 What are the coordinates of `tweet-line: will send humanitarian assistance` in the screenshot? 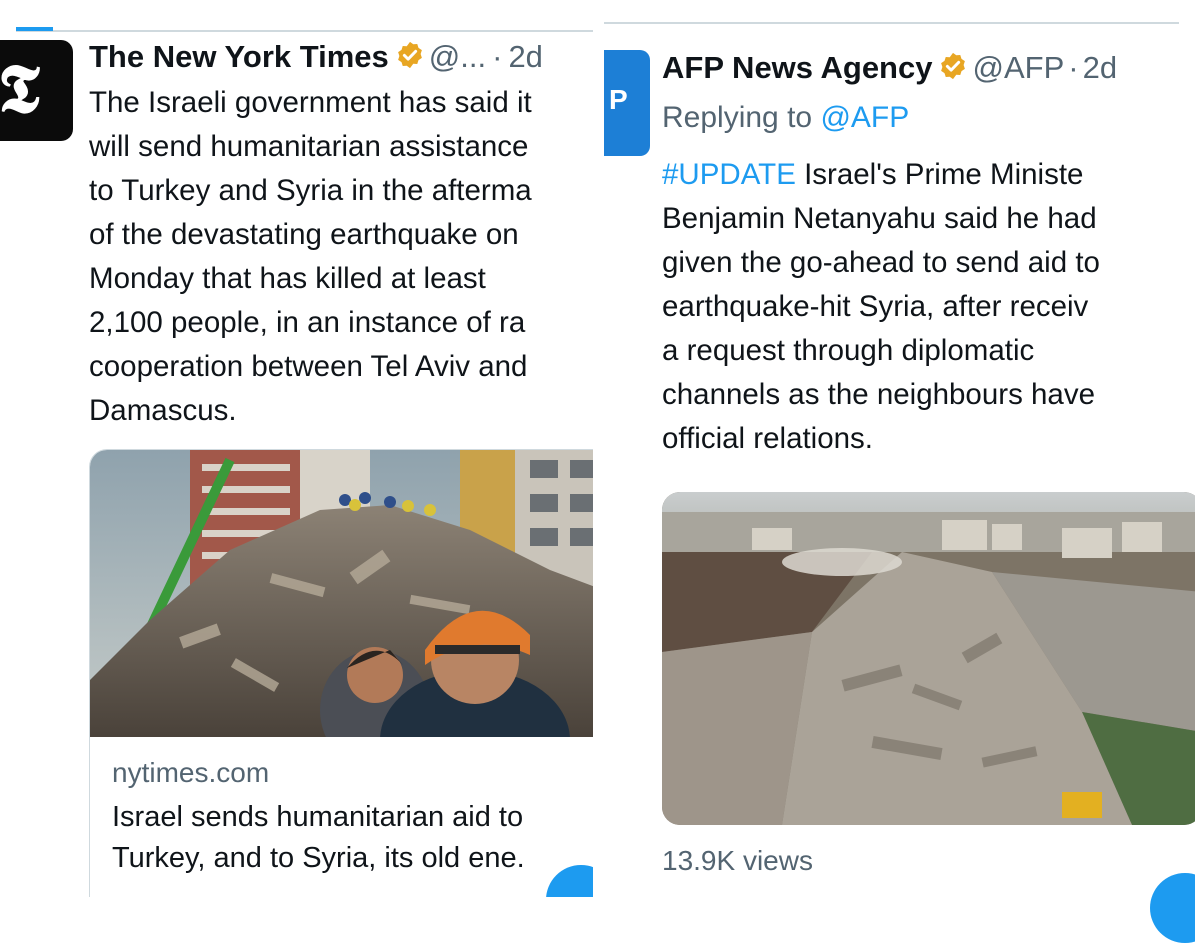 It's located at (309, 146).